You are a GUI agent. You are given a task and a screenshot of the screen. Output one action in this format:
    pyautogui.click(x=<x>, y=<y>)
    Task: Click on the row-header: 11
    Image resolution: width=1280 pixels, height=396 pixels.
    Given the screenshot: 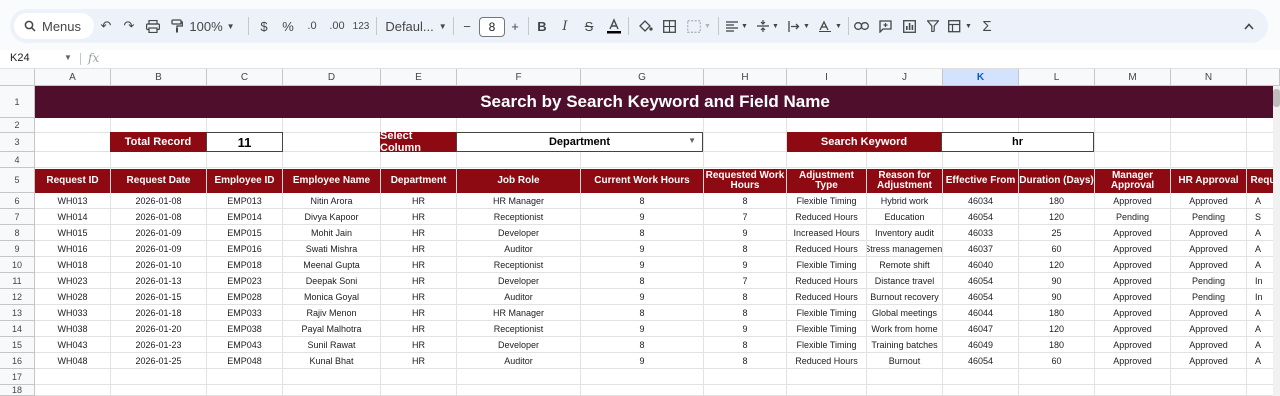 What is the action you would take?
    pyautogui.click(x=17, y=281)
    